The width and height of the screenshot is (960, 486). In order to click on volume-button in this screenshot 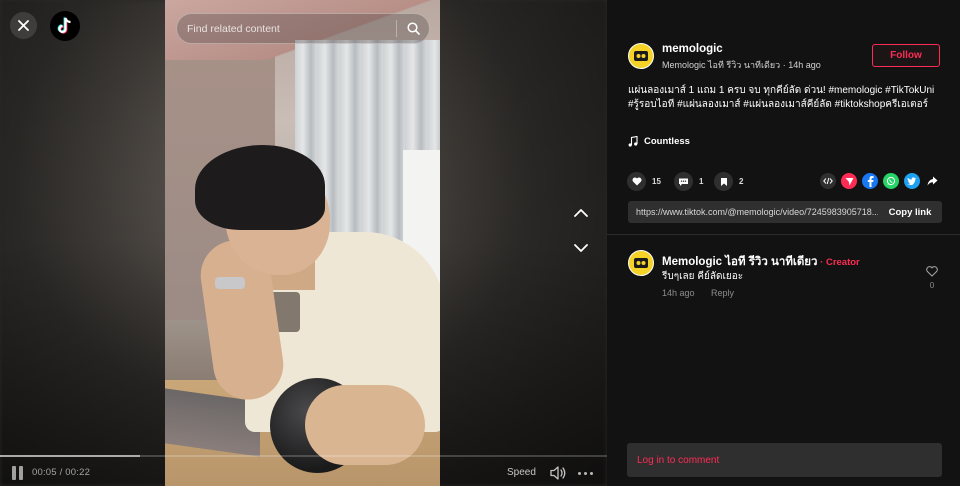, I will do `click(558, 473)`.